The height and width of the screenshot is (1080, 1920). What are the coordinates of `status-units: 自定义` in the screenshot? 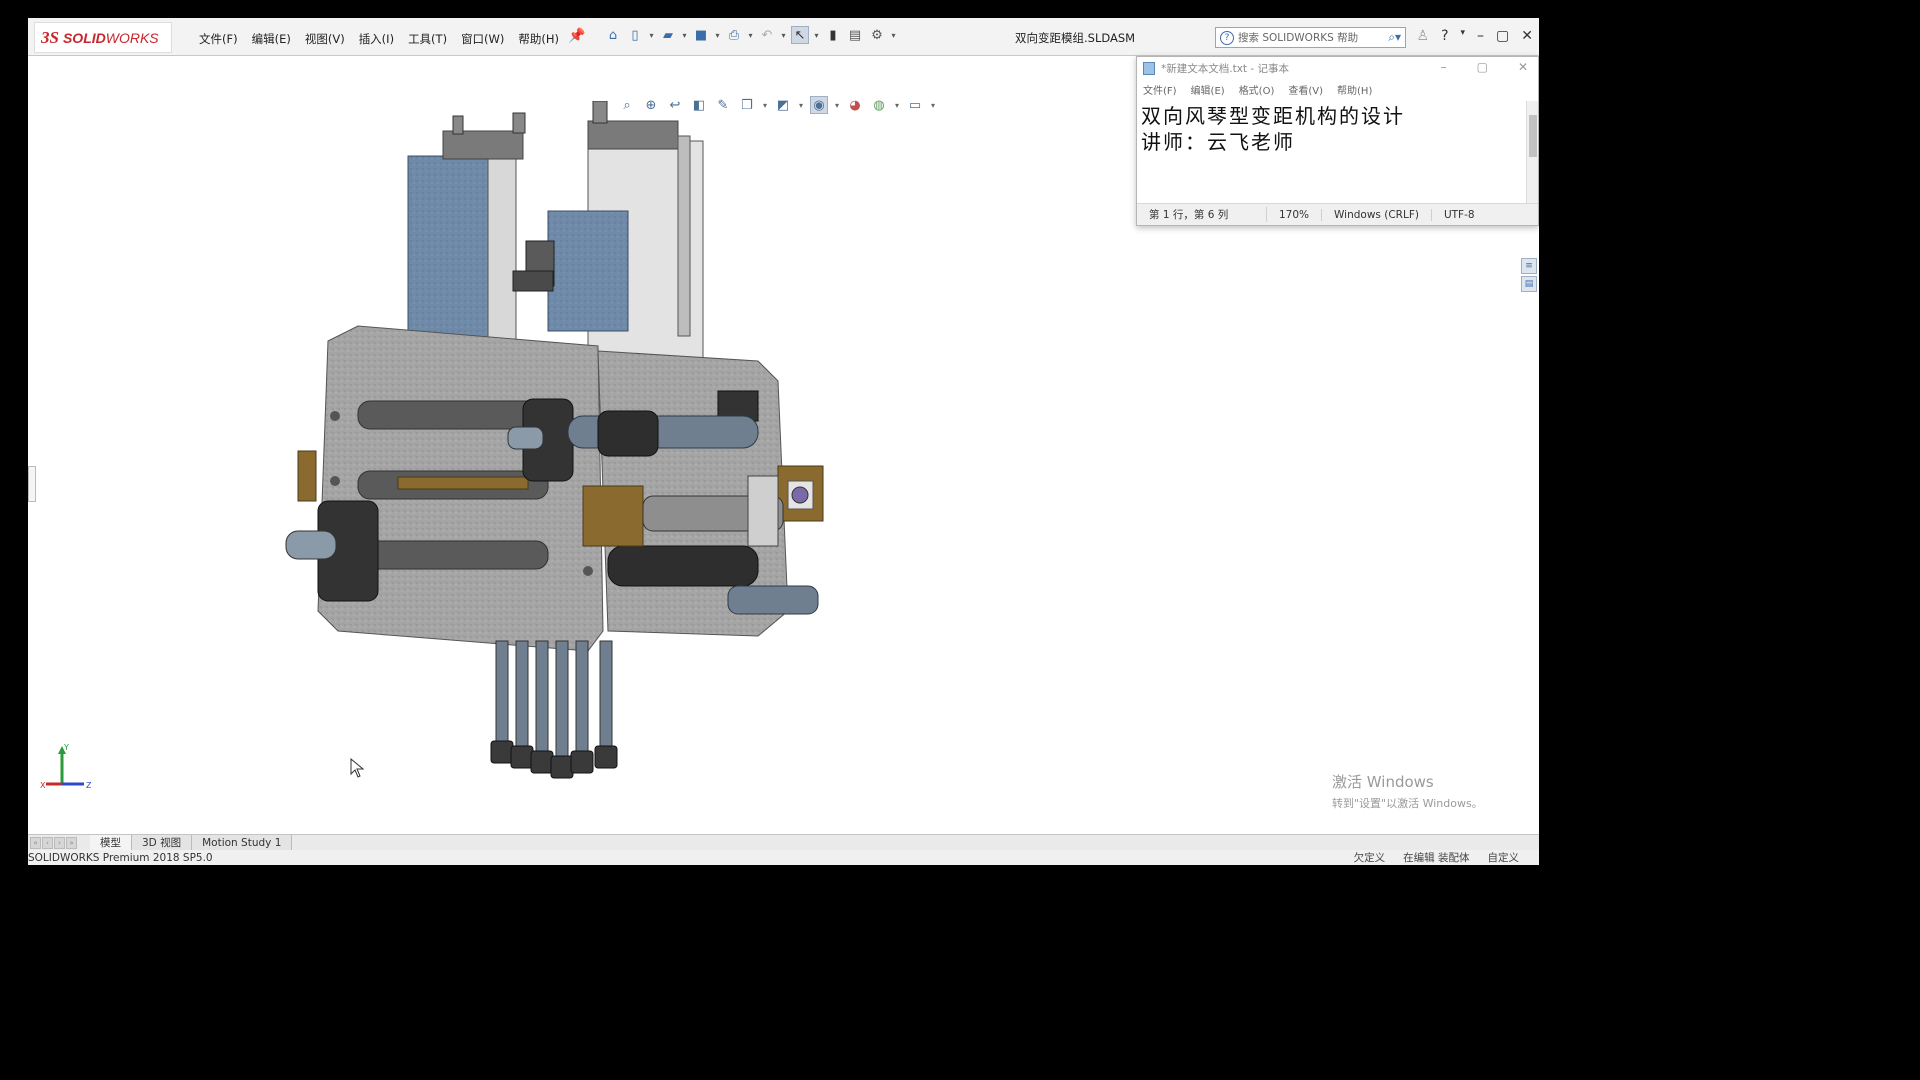 It's located at (1504, 857).